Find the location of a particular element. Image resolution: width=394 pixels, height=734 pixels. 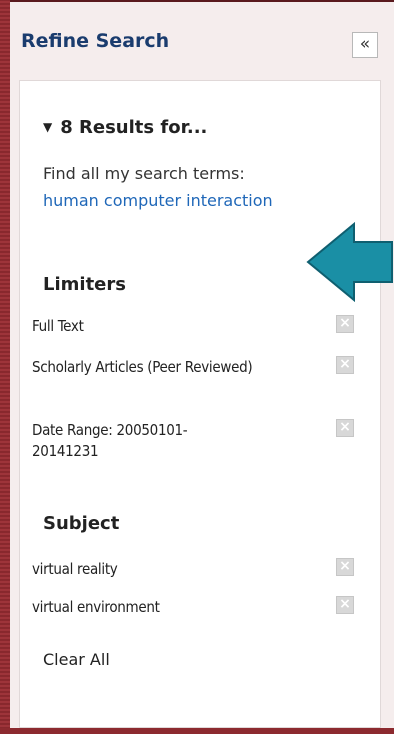

remove-virtual-reality-button: × is located at coordinates (345, 567).